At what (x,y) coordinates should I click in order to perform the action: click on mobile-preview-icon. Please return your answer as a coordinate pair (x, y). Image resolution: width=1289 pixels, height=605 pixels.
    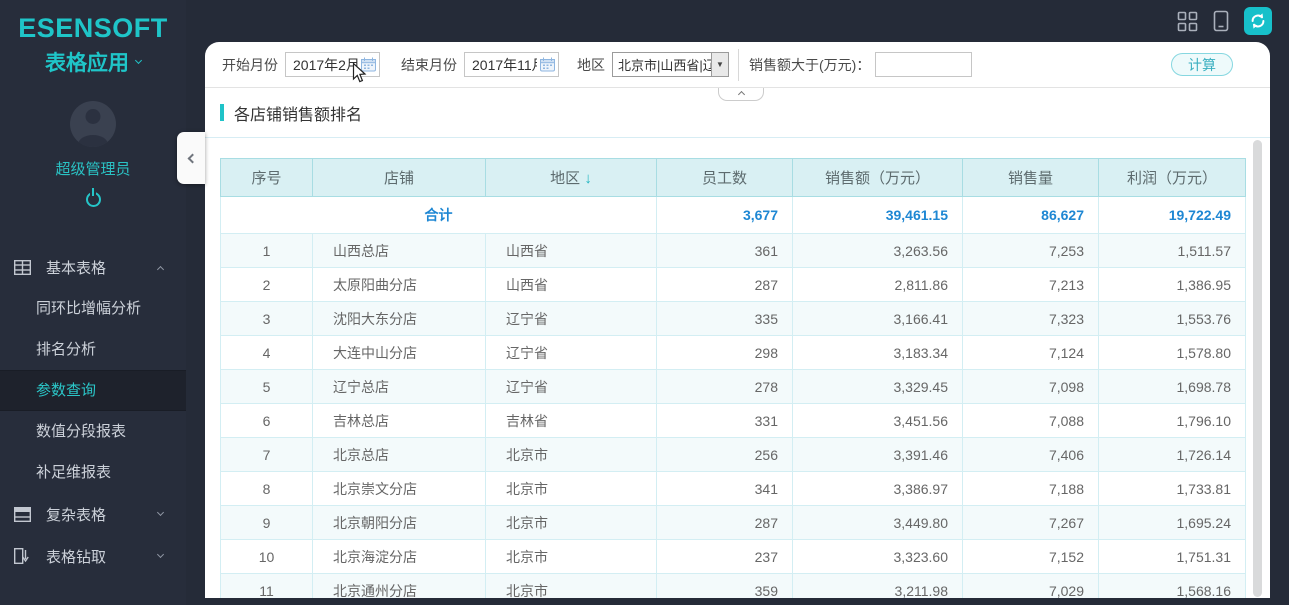
    Looking at the image, I should click on (1221, 21).